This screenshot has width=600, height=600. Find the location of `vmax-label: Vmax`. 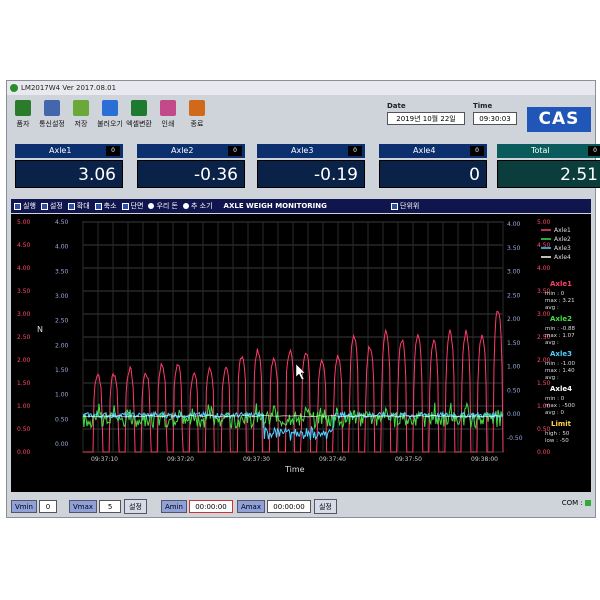

vmax-label: Vmax is located at coordinates (83, 506).